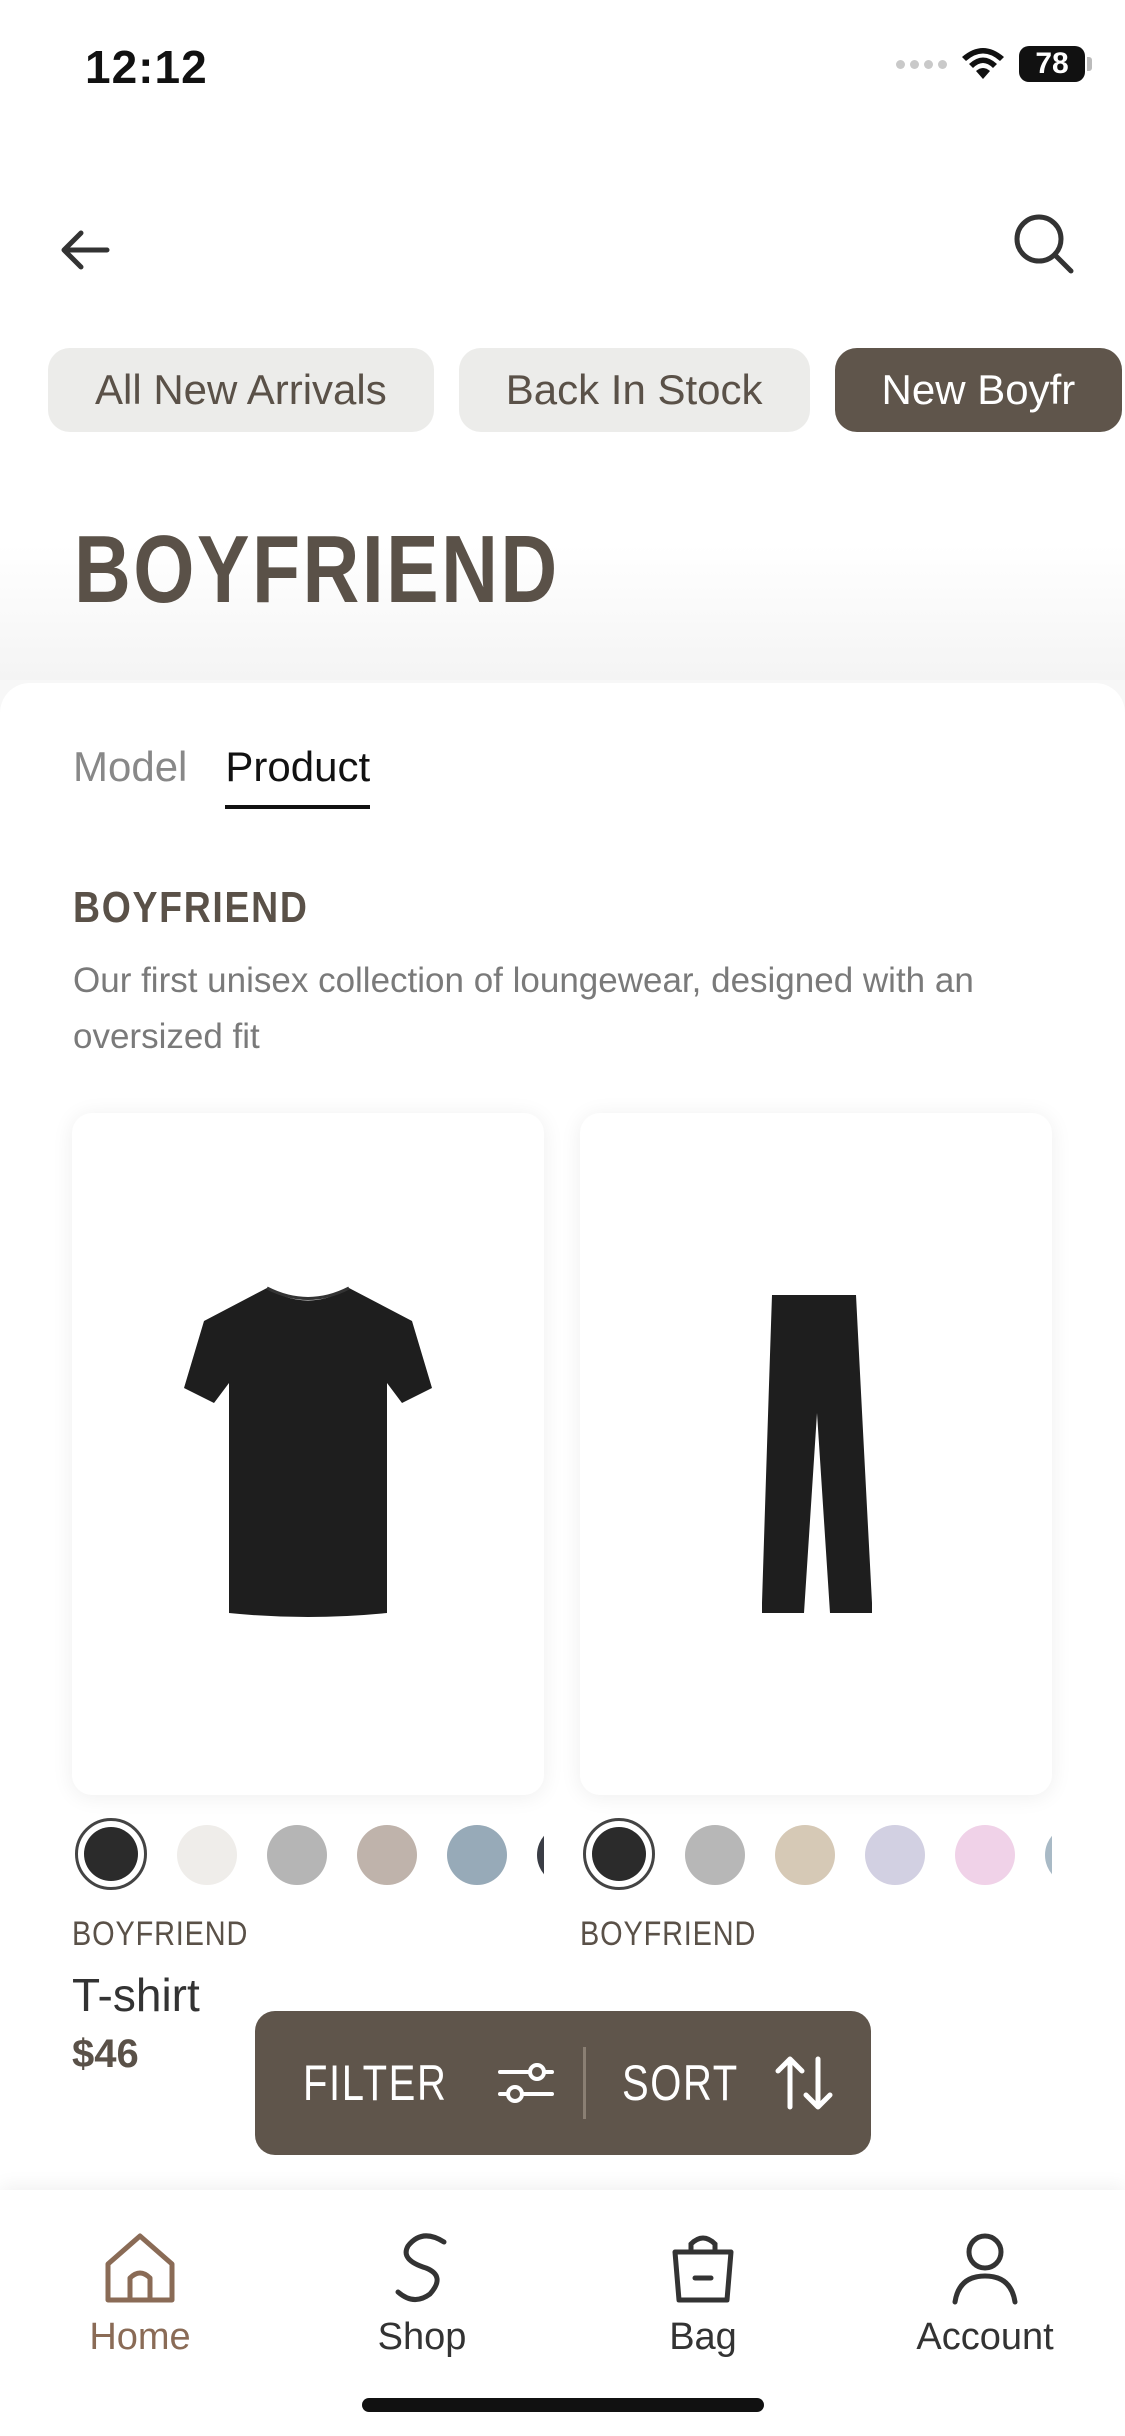 Image resolution: width=1125 pixels, height=2436 pixels. I want to click on nav-account: Account, so click(985, 2294).